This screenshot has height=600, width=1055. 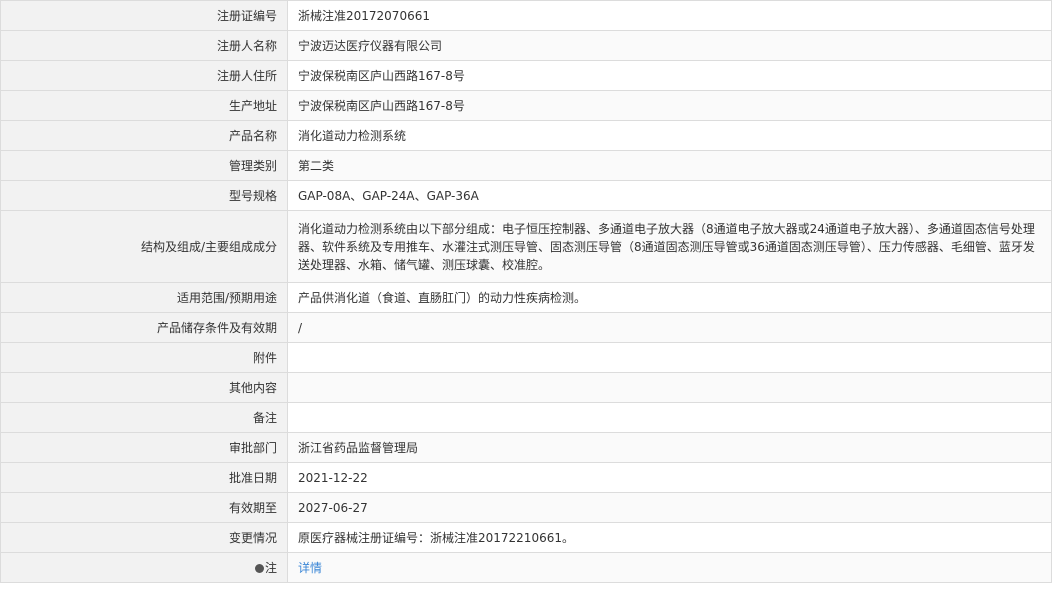 I want to click on table-row-note: 注 详情, so click(x=526, y=567).